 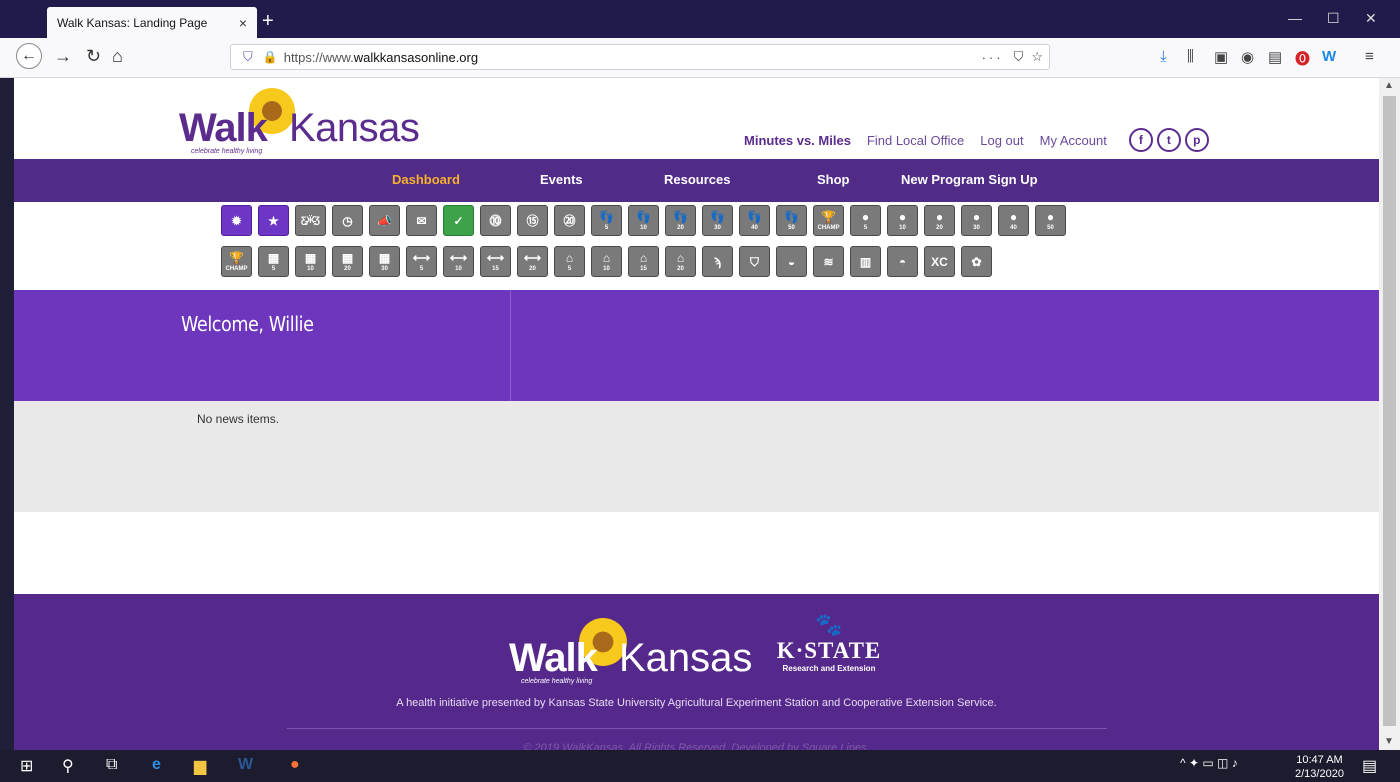 What do you see at coordinates (1389, 741) in the screenshot?
I see `scroll-down-icon: ▼` at bounding box center [1389, 741].